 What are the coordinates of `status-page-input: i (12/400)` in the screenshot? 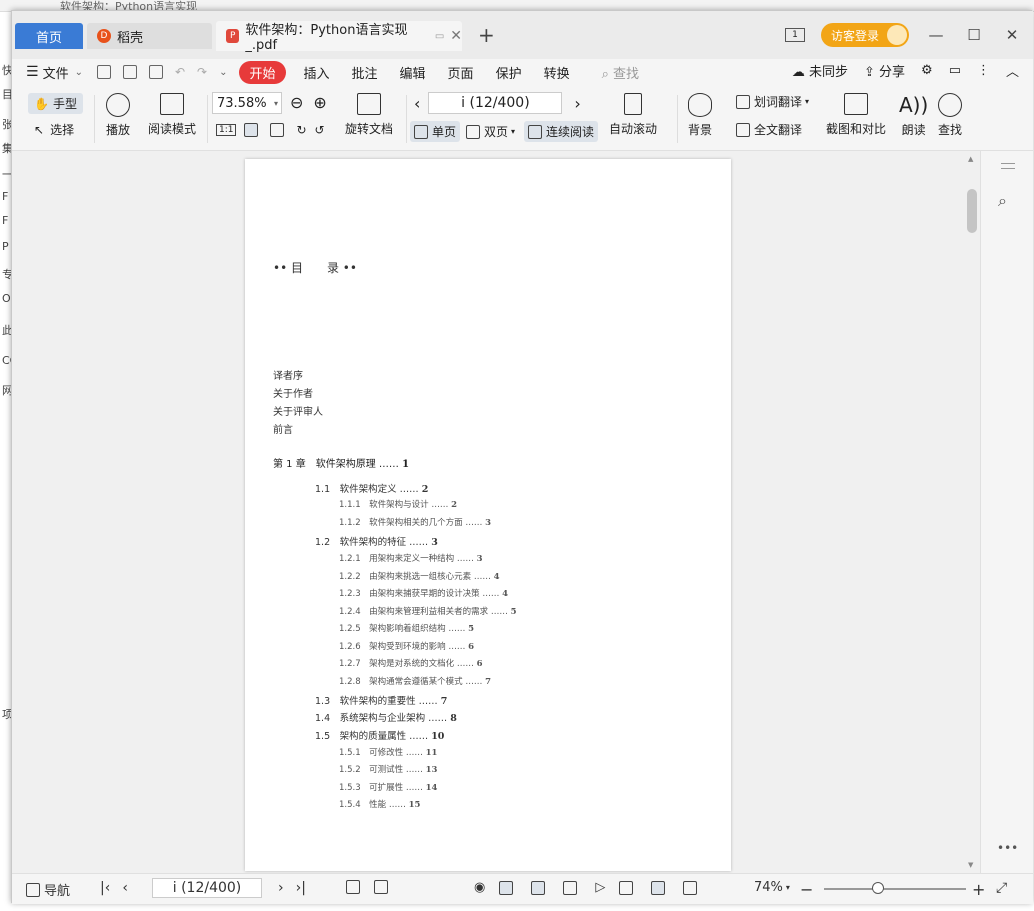 It's located at (207, 888).